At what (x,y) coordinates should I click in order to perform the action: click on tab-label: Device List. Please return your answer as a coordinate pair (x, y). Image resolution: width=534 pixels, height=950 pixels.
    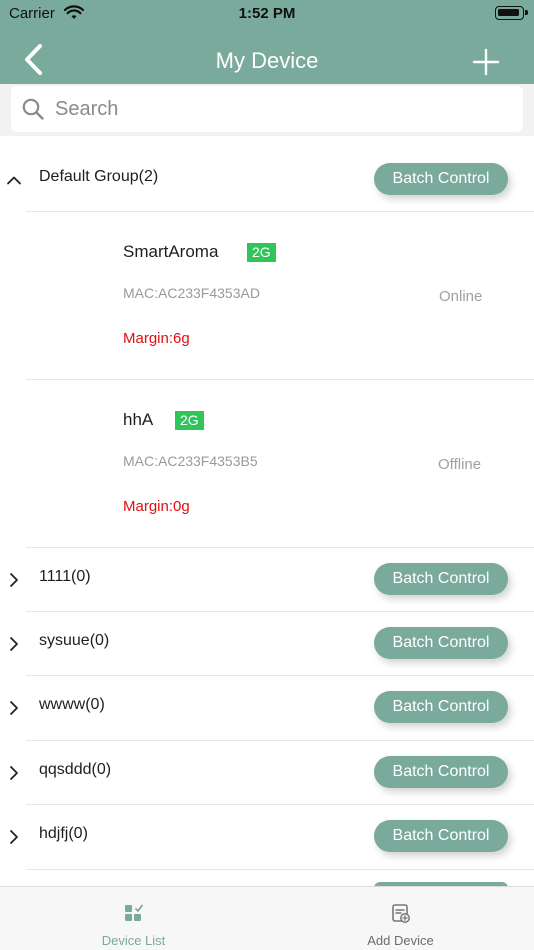
    Looking at the image, I should click on (133, 940).